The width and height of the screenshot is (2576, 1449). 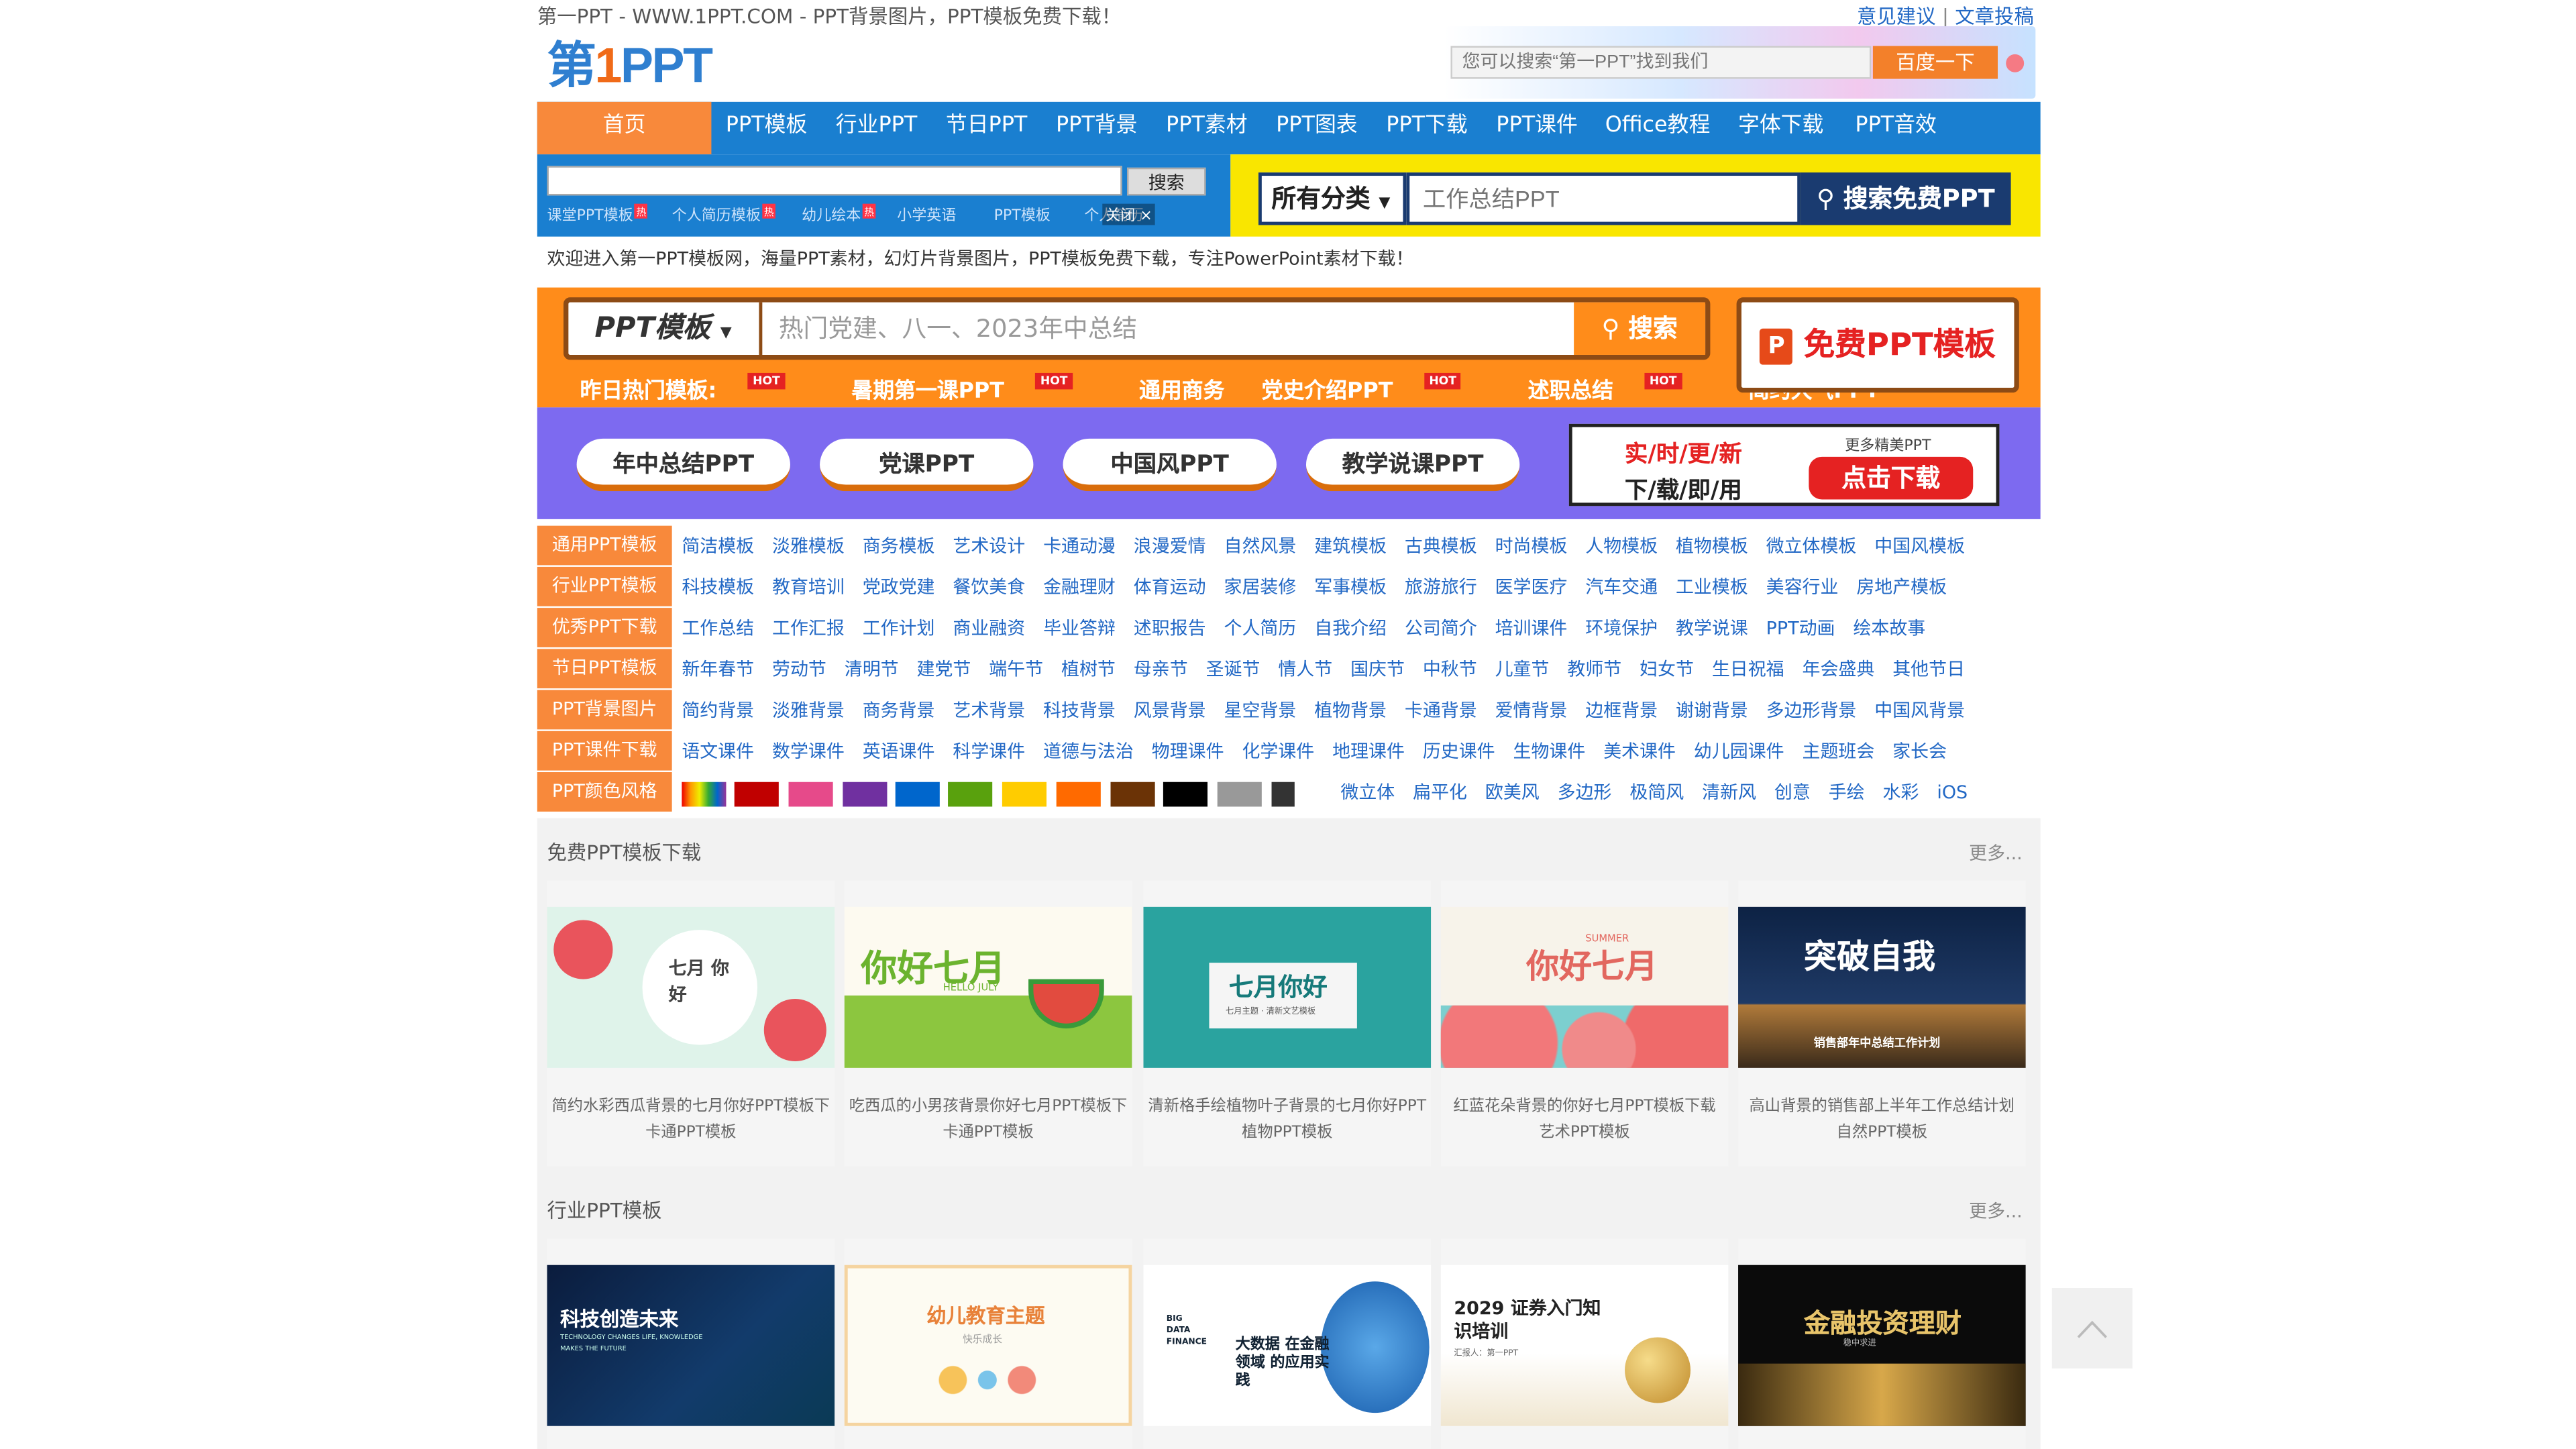 I want to click on category-link: 国庆节, so click(x=1377, y=669).